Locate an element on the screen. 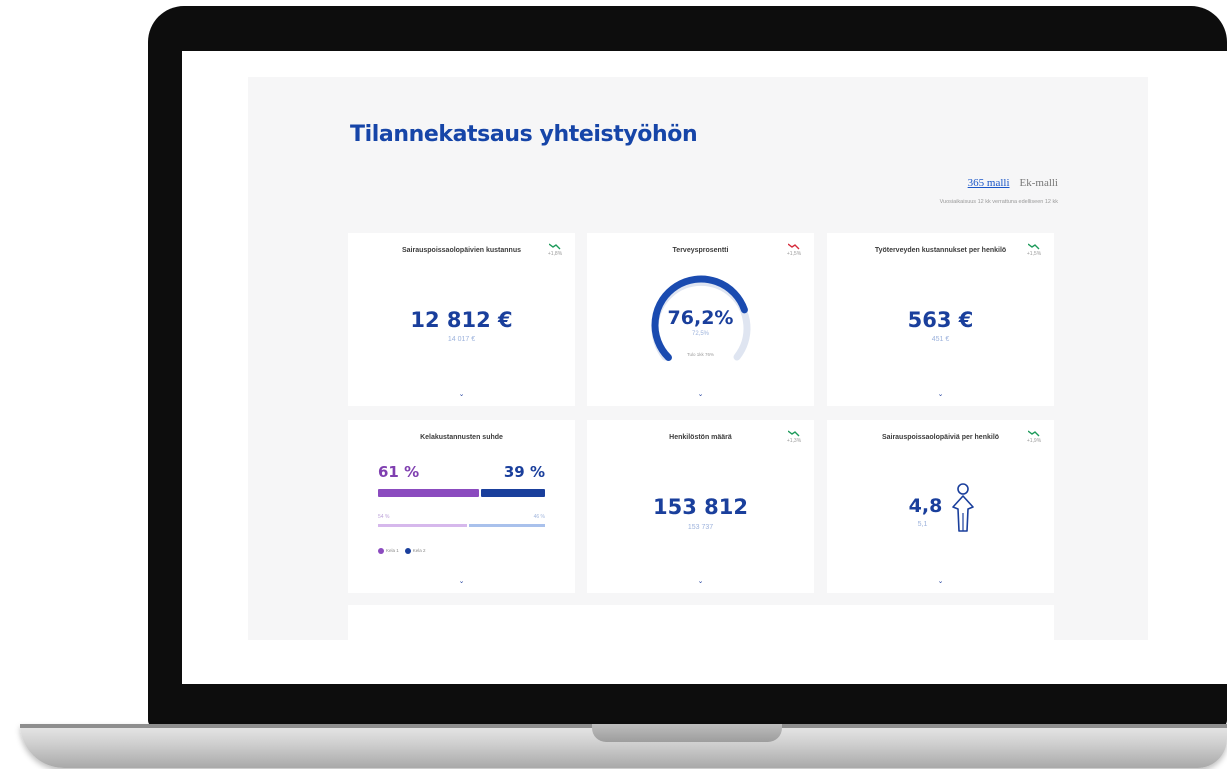  card-value: 76,2% is located at coordinates (700, 318).